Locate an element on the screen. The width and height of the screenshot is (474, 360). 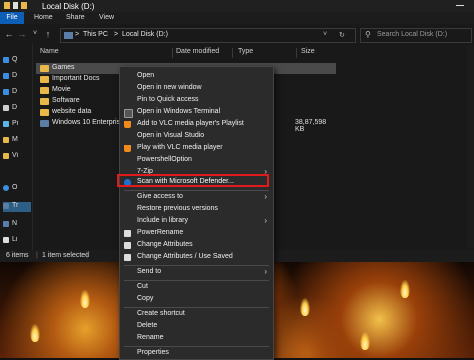
disc-image-icon is located at coordinates (44, 123).